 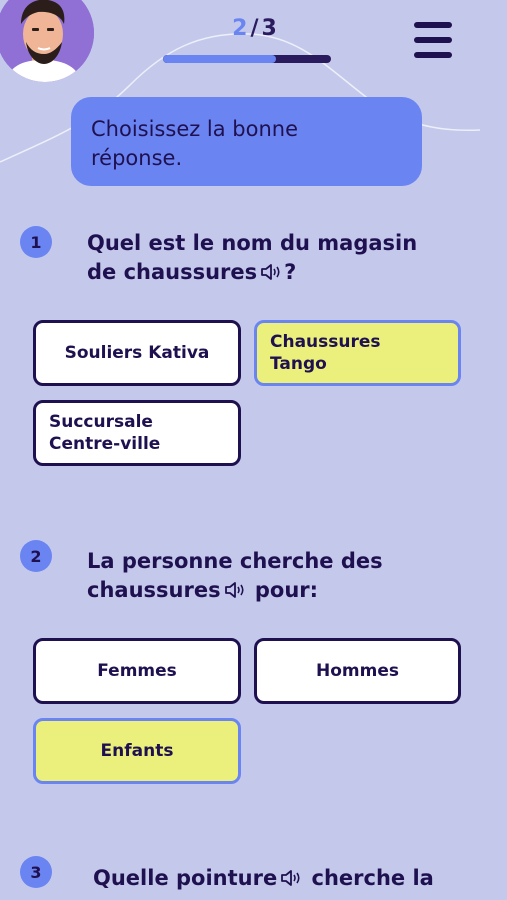 What do you see at coordinates (240, 28) in the screenshot?
I see `progress-current: 2` at bounding box center [240, 28].